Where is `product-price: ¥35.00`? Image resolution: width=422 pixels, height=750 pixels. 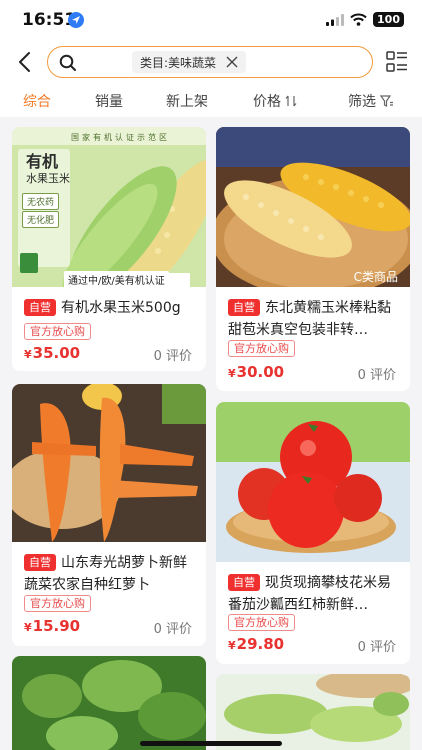
product-price: ¥35.00 is located at coordinates (52, 353).